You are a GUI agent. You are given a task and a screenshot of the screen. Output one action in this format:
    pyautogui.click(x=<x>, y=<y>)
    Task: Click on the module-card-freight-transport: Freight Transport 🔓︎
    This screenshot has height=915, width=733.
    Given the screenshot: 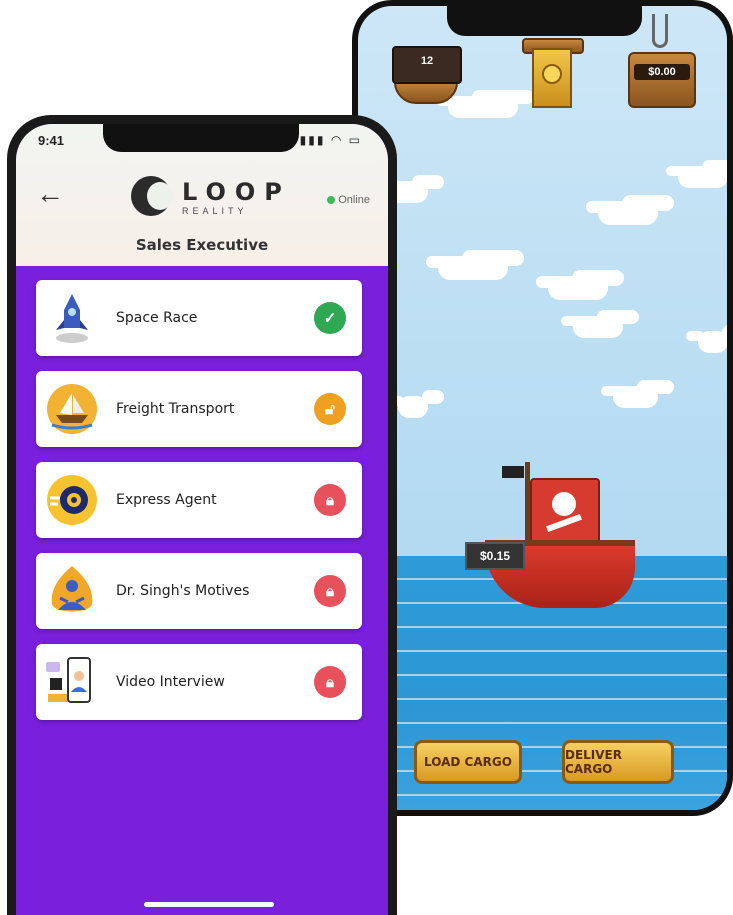 What is the action you would take?
    pyautogui.click(x=199, y=409)
    